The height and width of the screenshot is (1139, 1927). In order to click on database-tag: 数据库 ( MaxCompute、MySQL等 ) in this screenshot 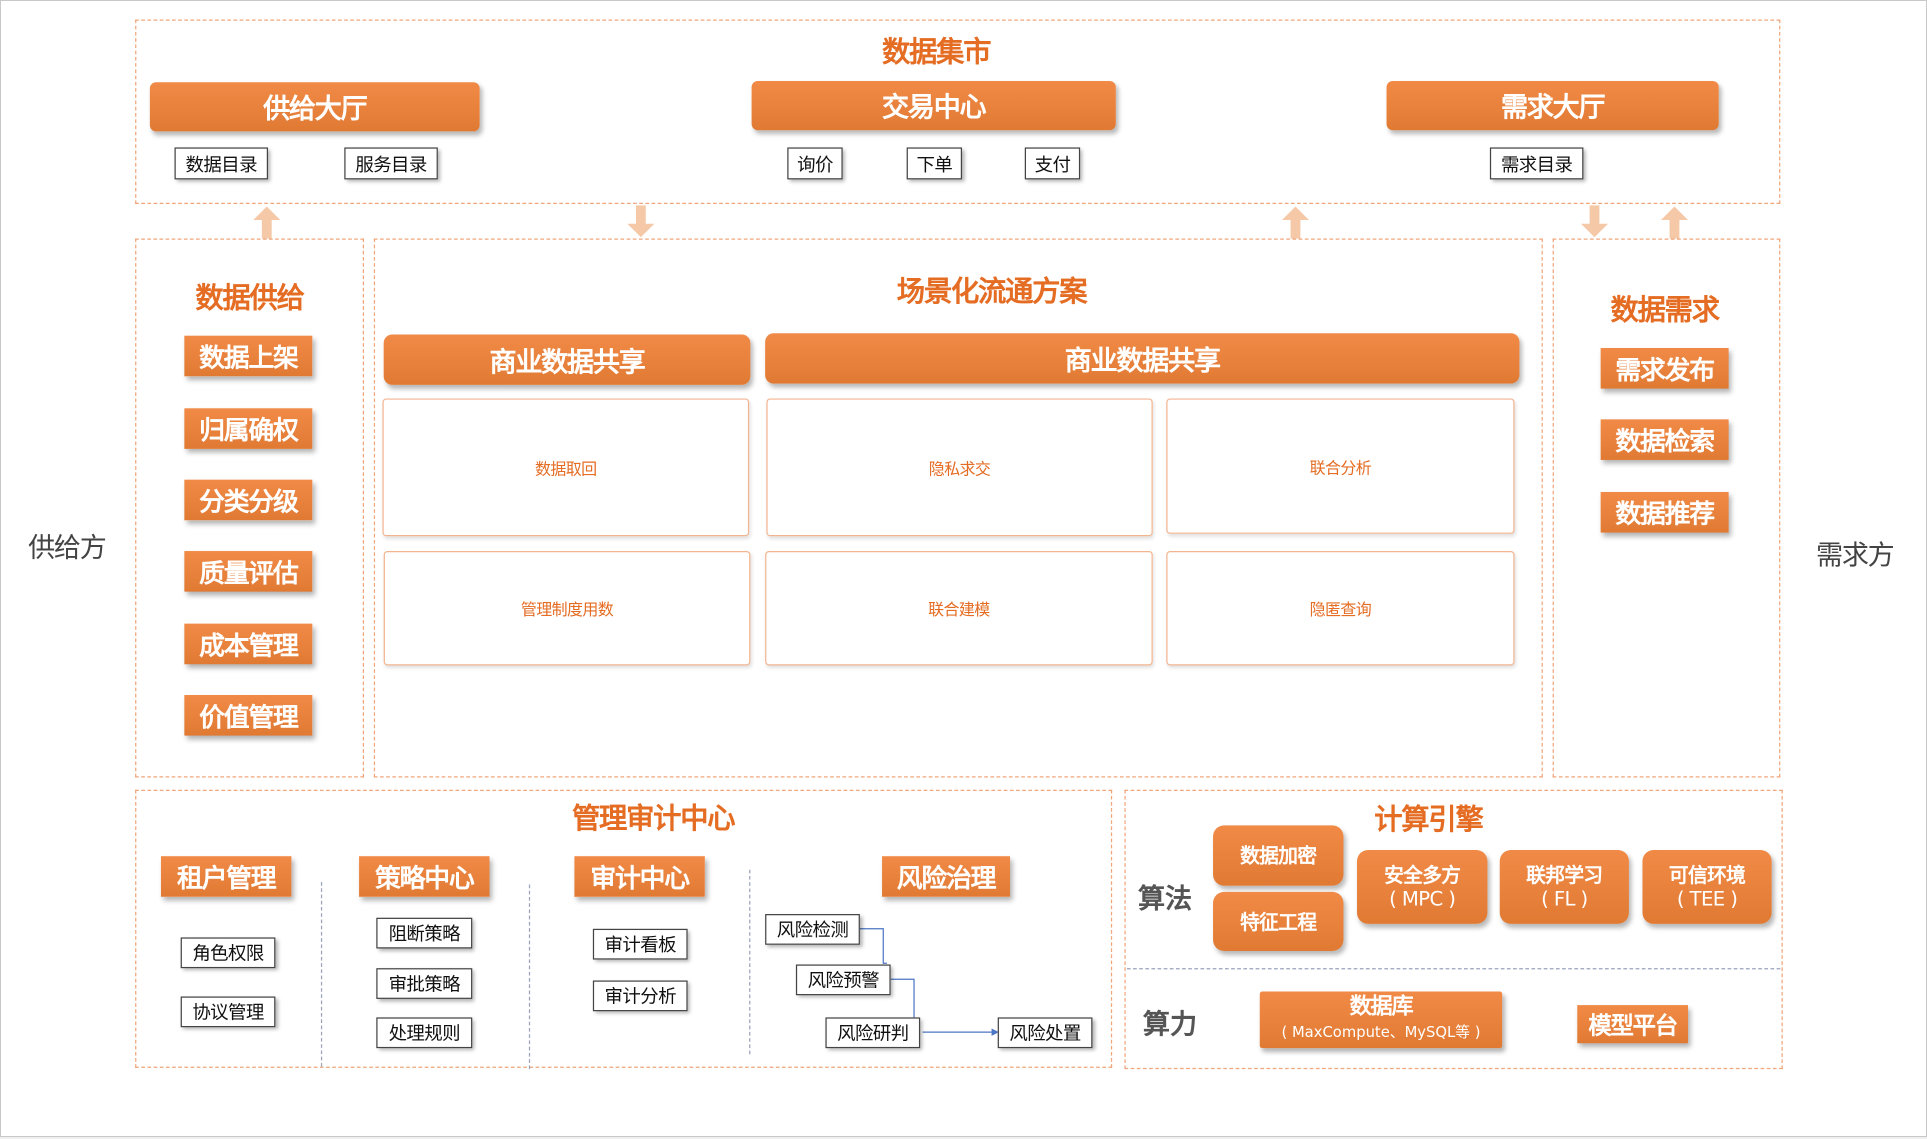, I will do `click(1381, 1020)`.